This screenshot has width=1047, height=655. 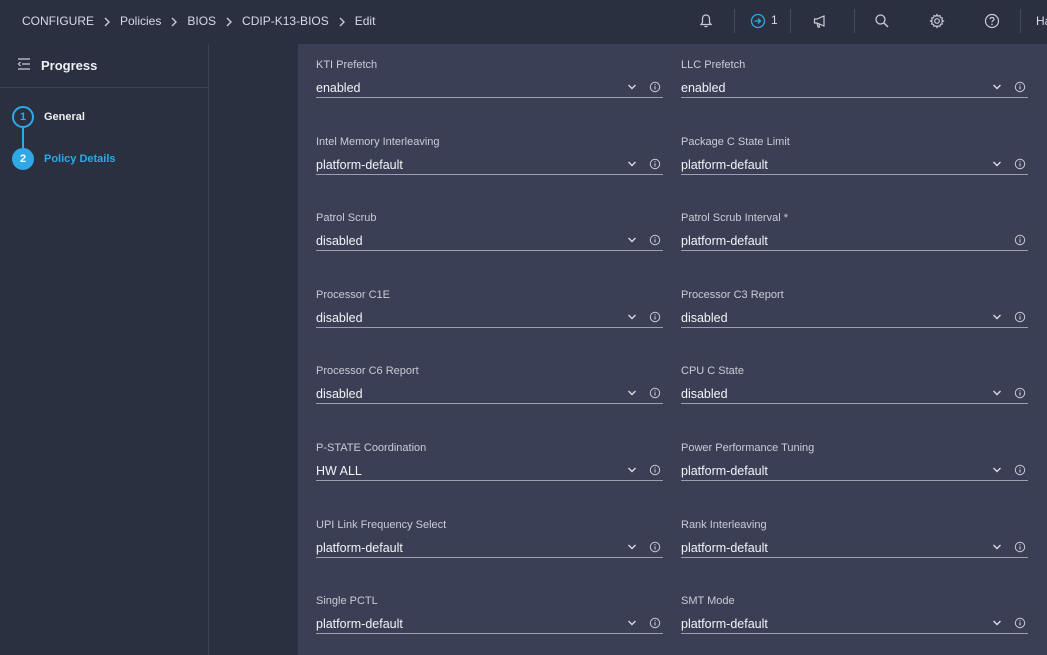 I want to click on field-value: HW ALL, so click(x=339, y=471).